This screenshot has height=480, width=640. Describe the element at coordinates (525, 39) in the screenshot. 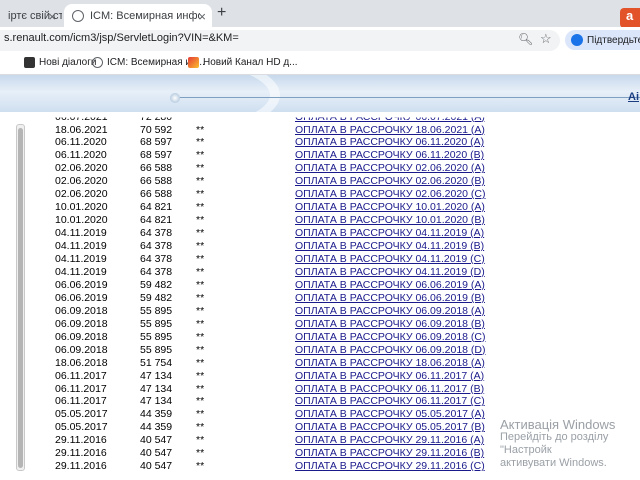

I see `zoom-icon: 🔍︎` at that location.